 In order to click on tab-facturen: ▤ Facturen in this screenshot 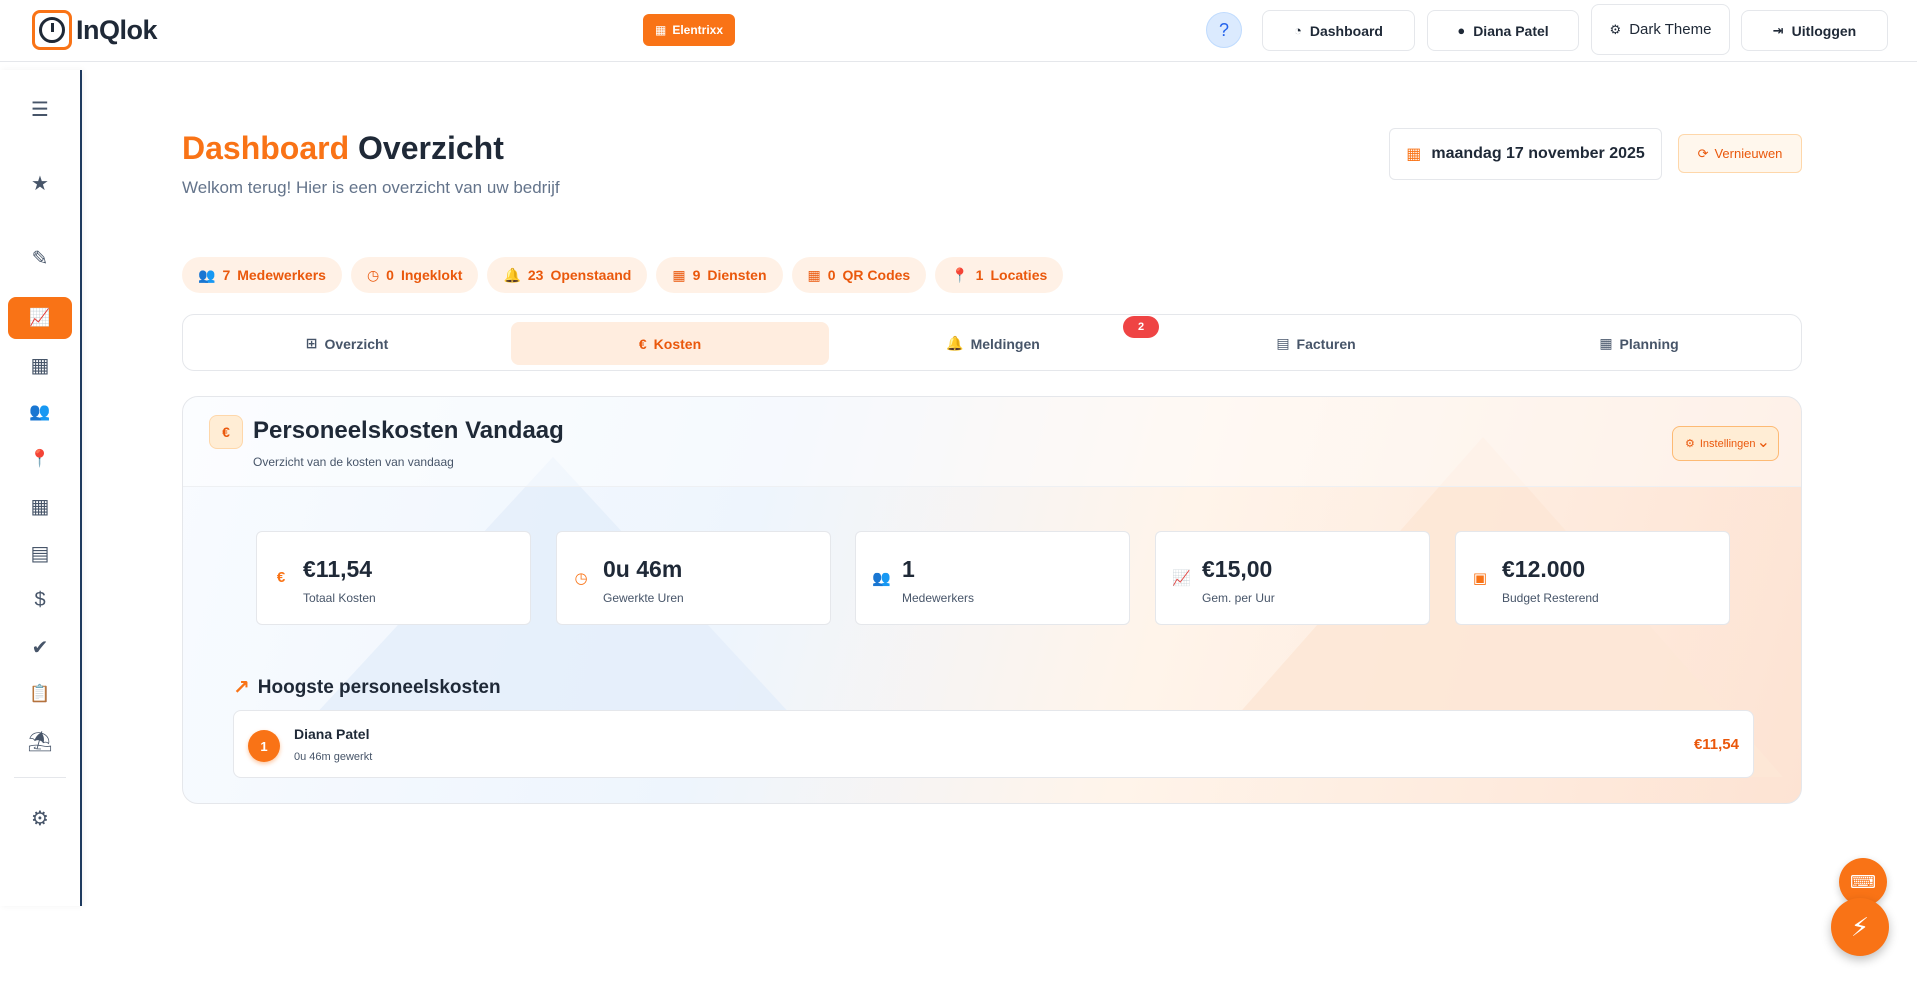, I will do `click(1316, 343)`.